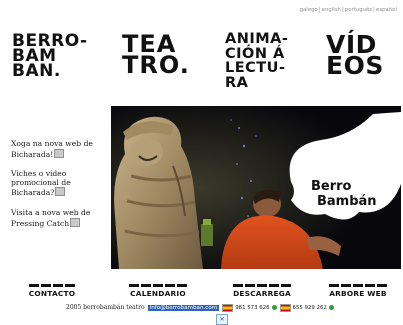 The image size is (403, 325). I want to click on email-link: info@berrobamban.com, so click(183, 307).